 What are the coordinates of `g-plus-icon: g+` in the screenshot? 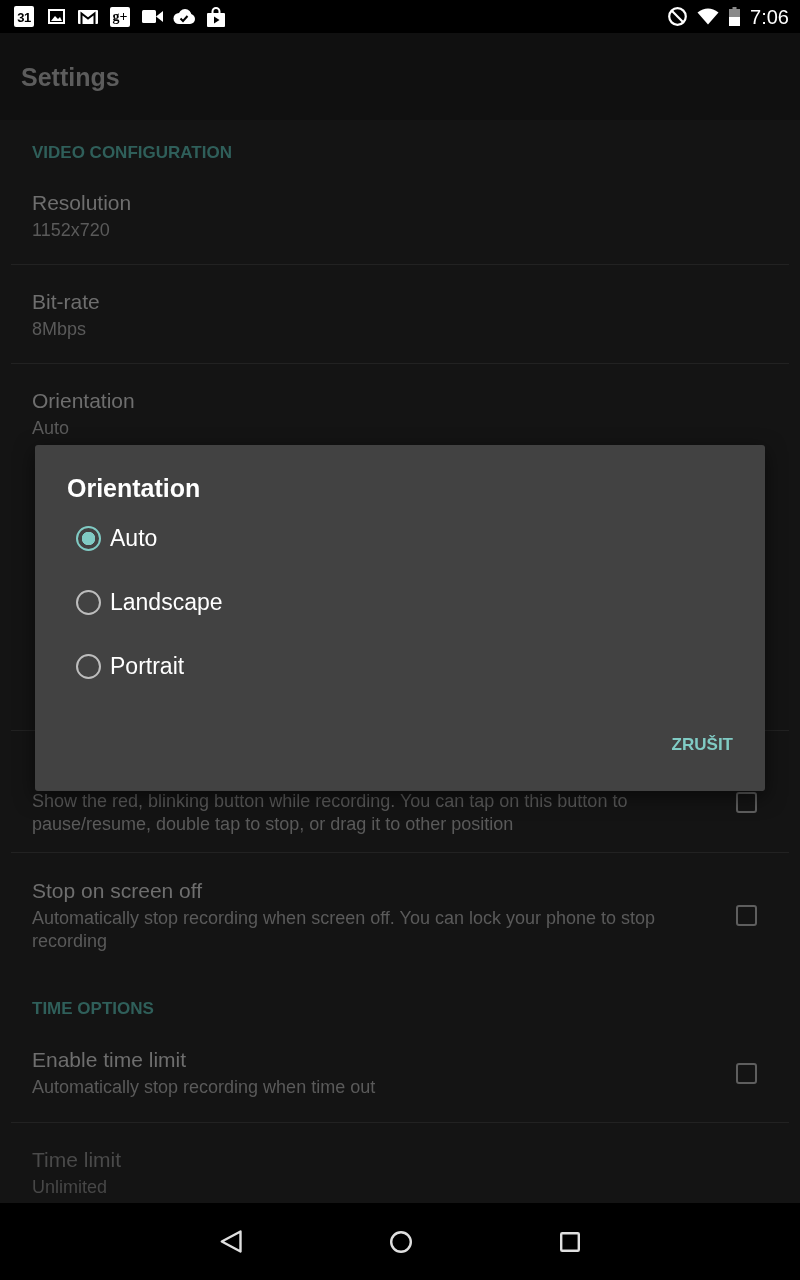 It's located at (120, 16).